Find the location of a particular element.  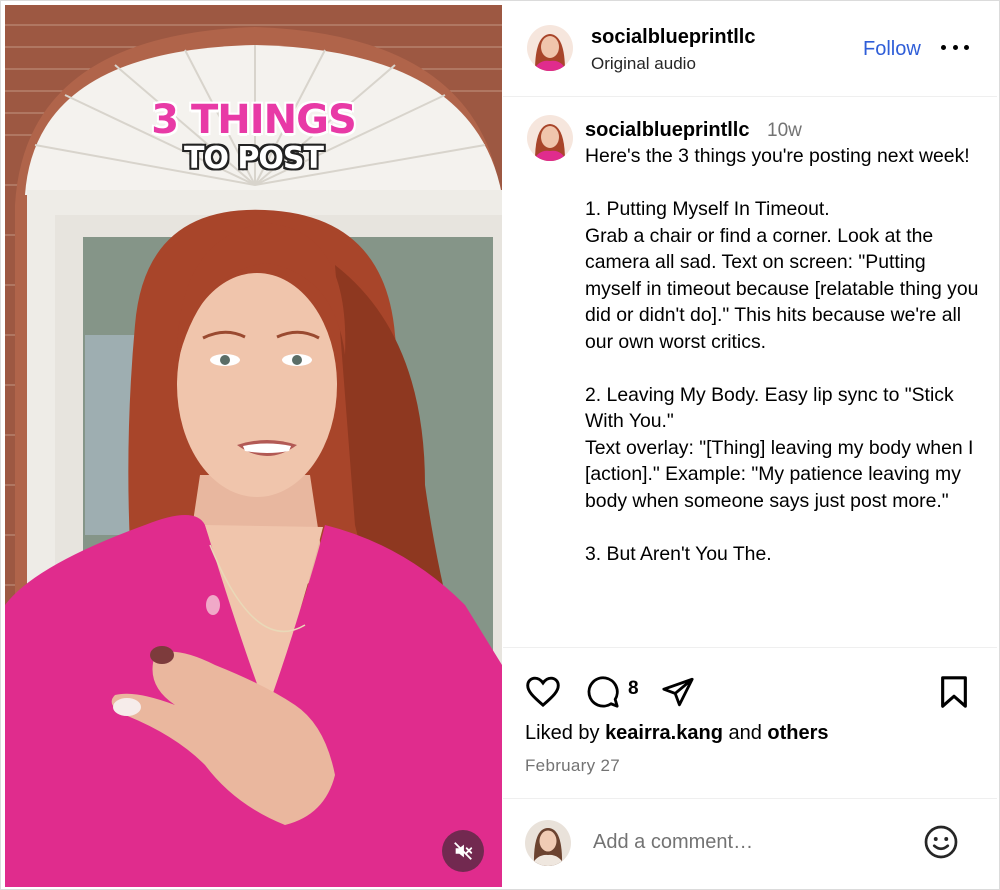

follow-button: Follow is located at coordinates (892, 49).